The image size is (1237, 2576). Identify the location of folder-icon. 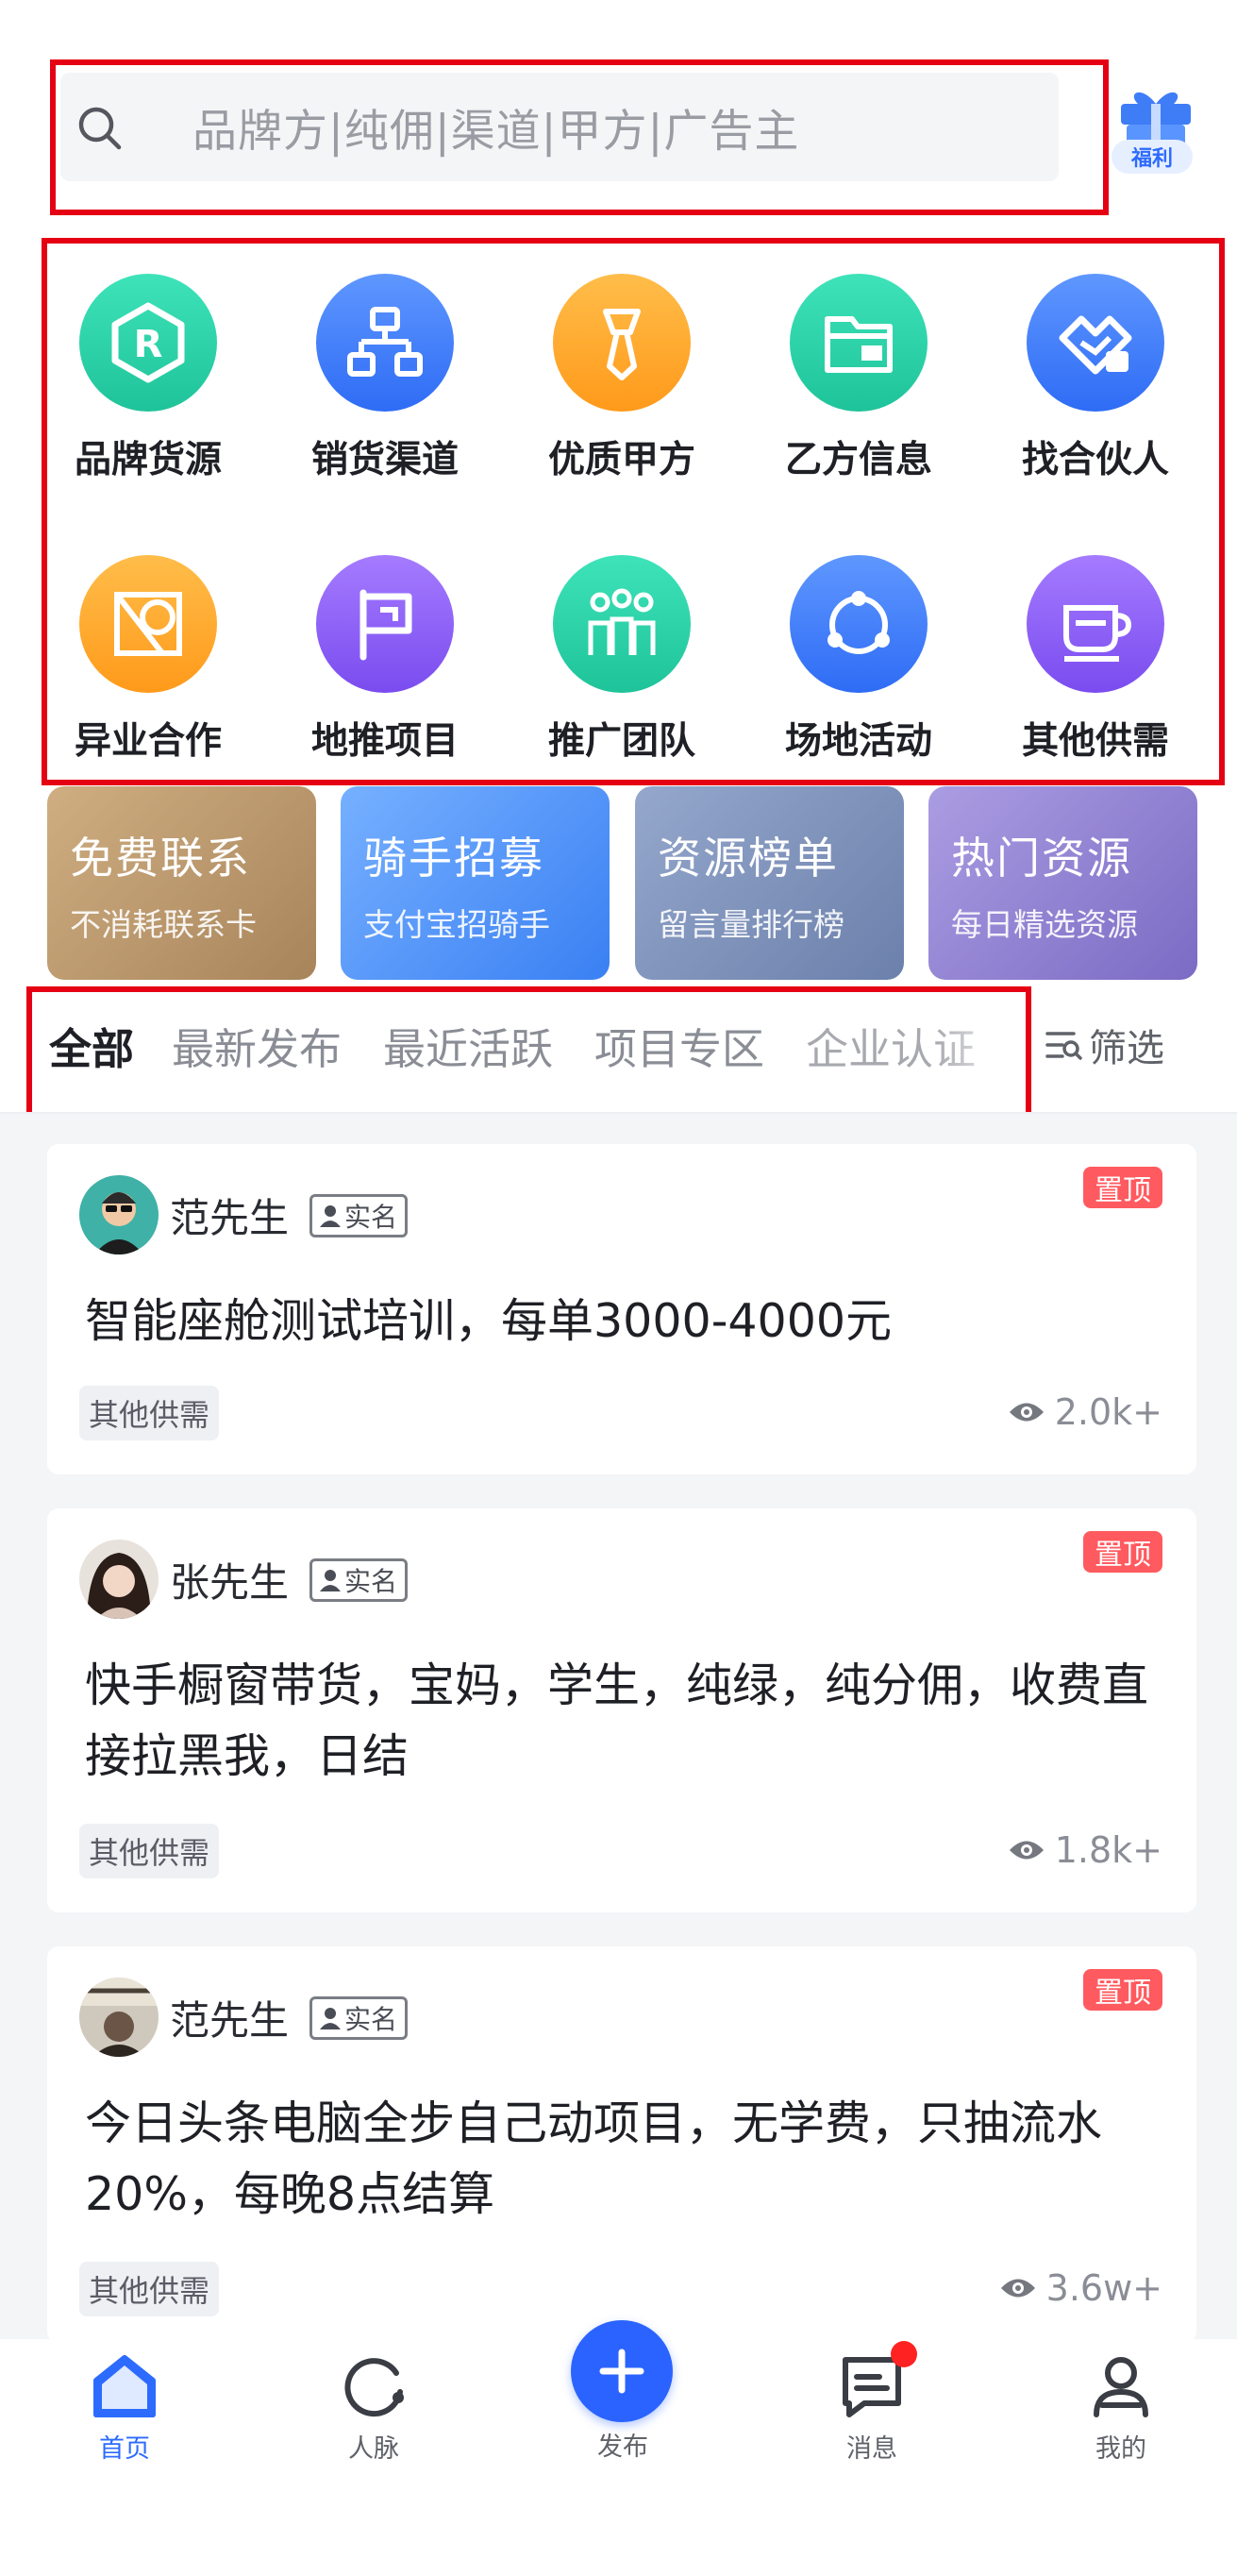
(859, 343).